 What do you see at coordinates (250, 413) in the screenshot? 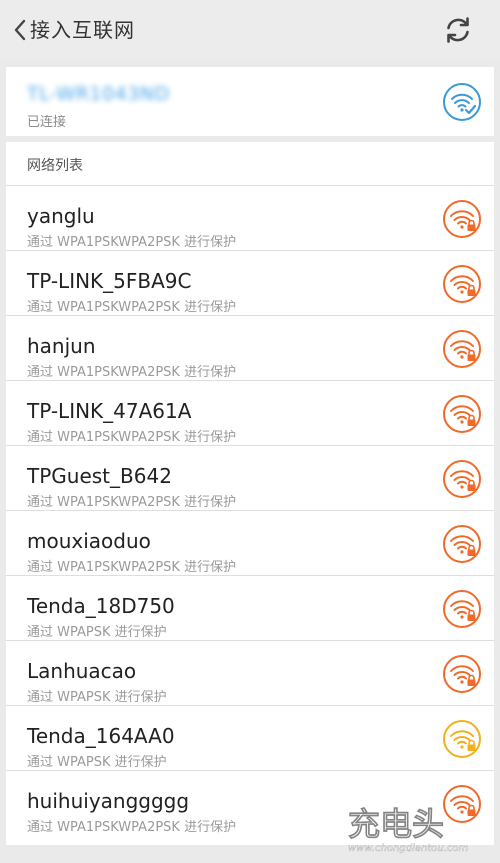
I see `network-list-item: TP-LINK_47A61A 通过 WPA1PSKWPA2PSK 进行保护` at bounding box center [250, 413].